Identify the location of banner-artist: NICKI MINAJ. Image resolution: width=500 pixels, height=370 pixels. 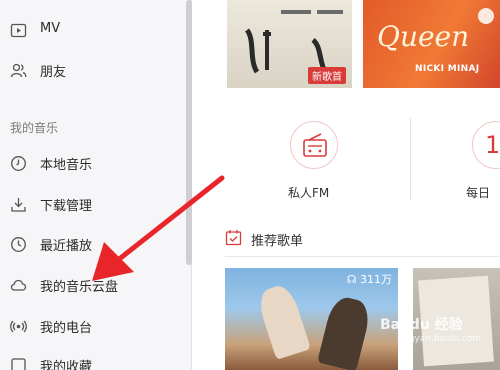
(447, 69).